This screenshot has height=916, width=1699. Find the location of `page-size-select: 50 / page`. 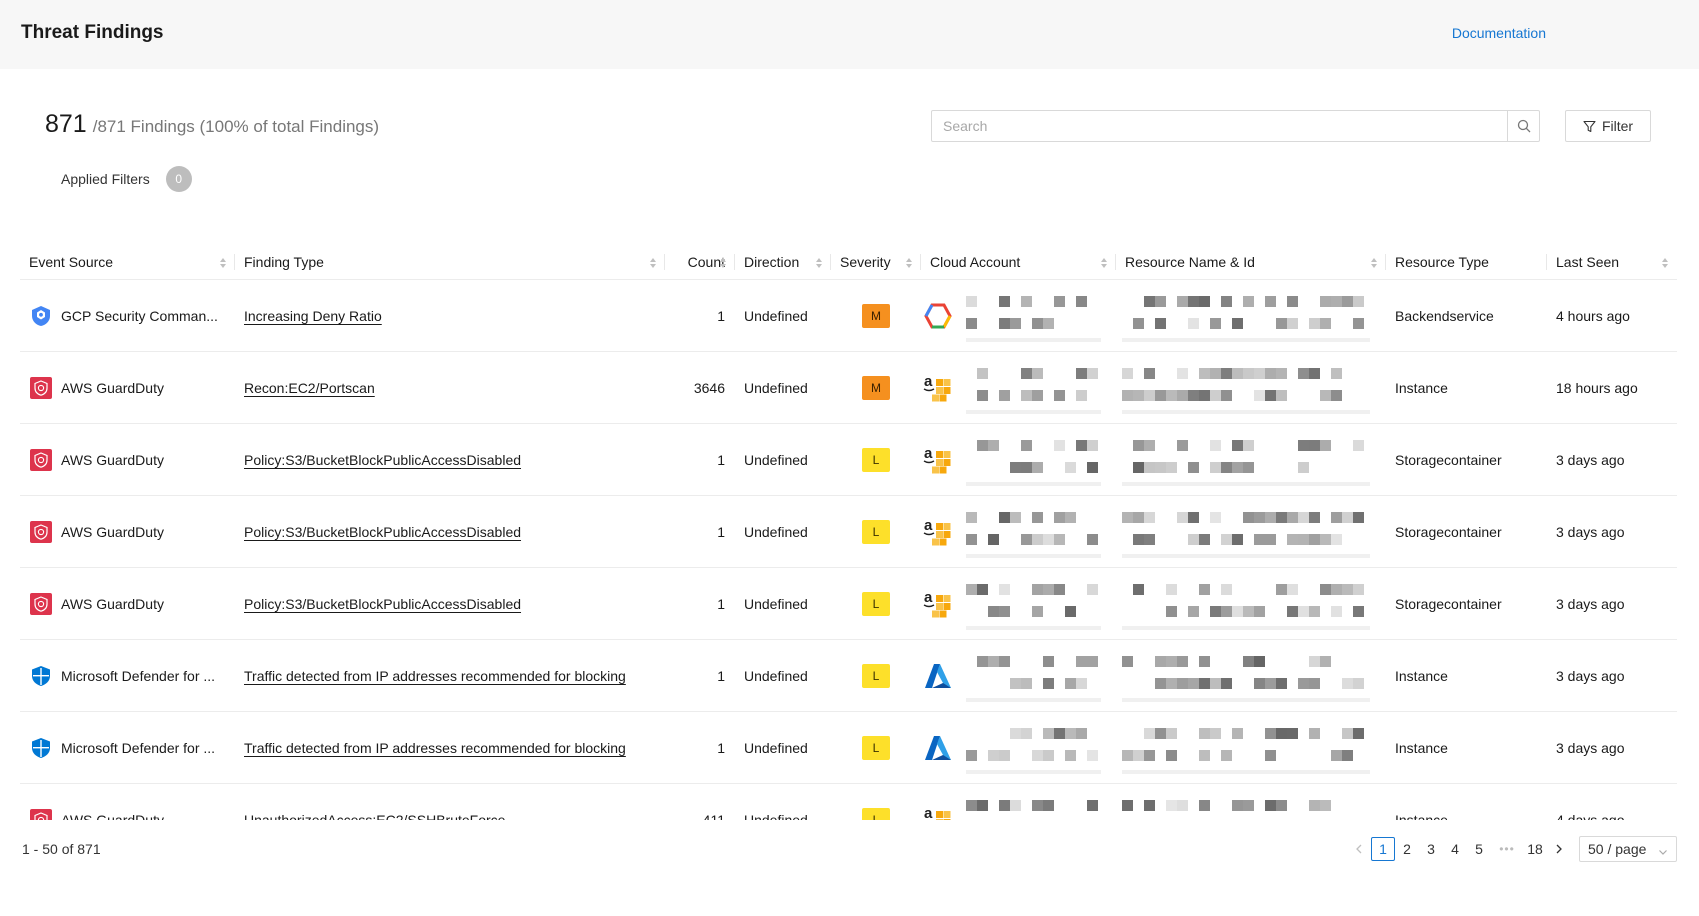

page-size-select: 50 / page is located at coordinates (1628, 849).